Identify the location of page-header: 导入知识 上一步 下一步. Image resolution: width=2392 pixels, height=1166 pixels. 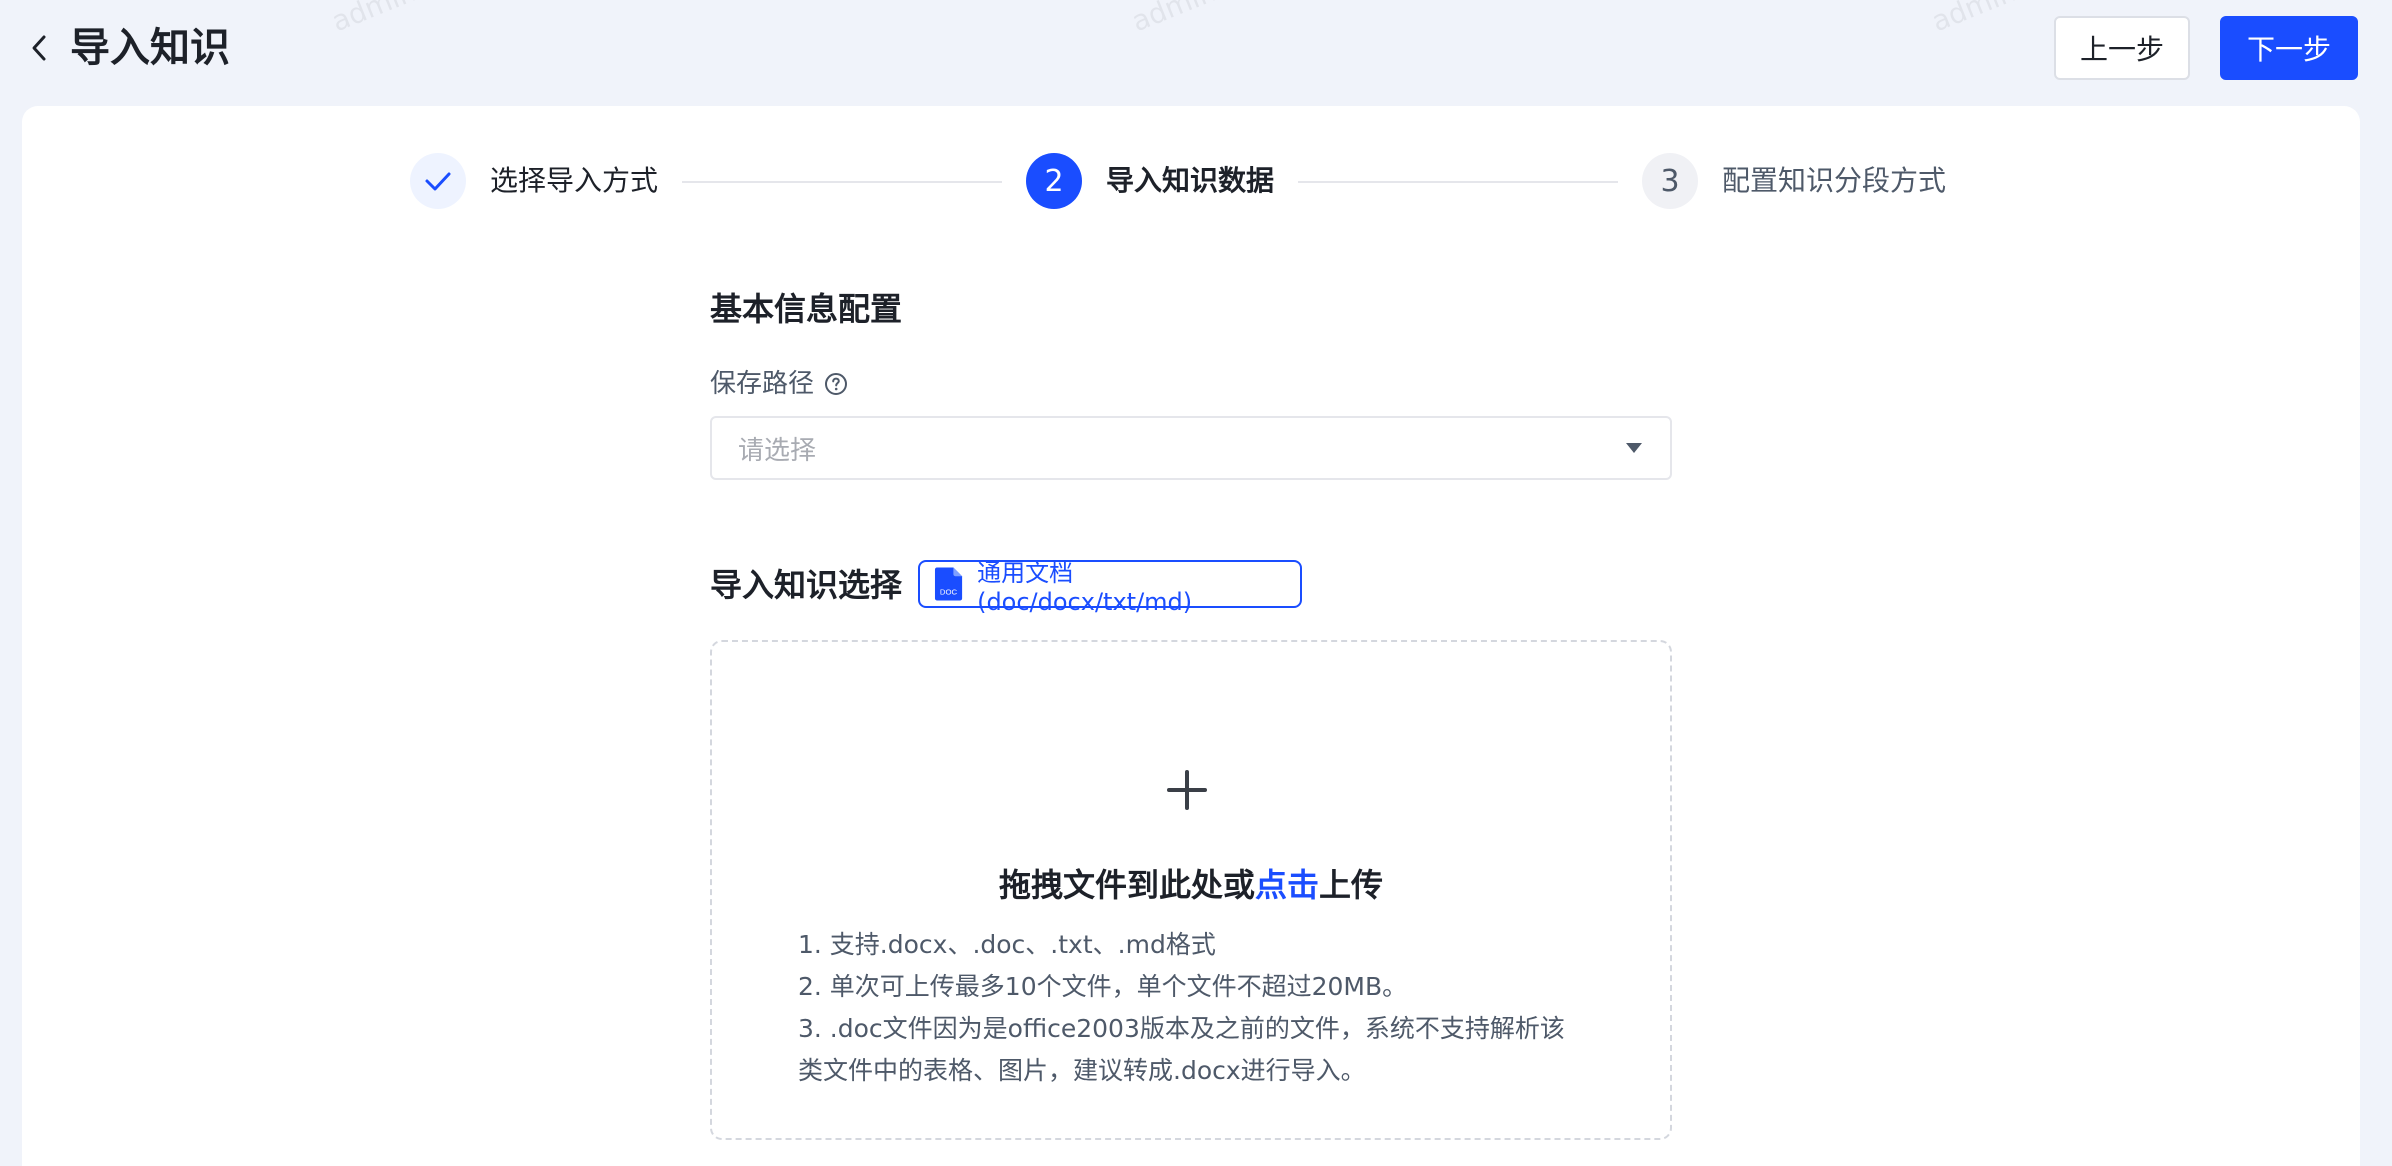
(1196, 50).